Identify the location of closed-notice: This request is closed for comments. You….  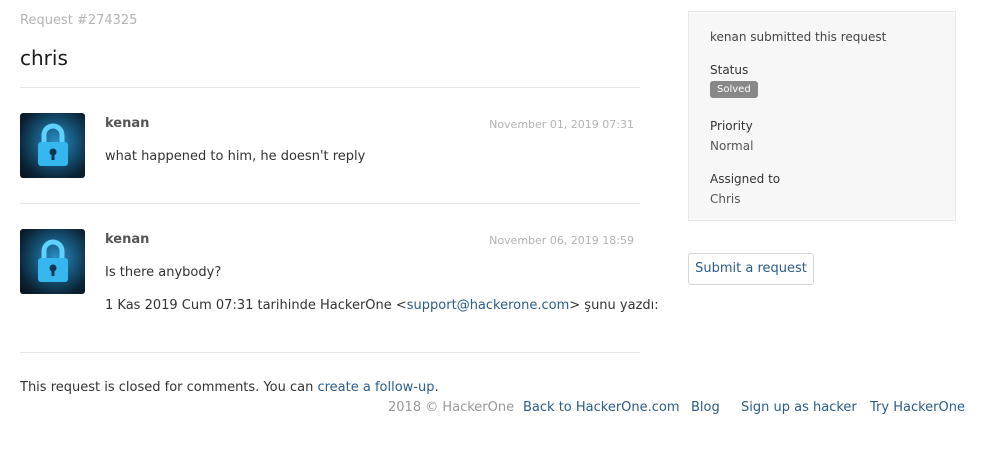
(229, 387).